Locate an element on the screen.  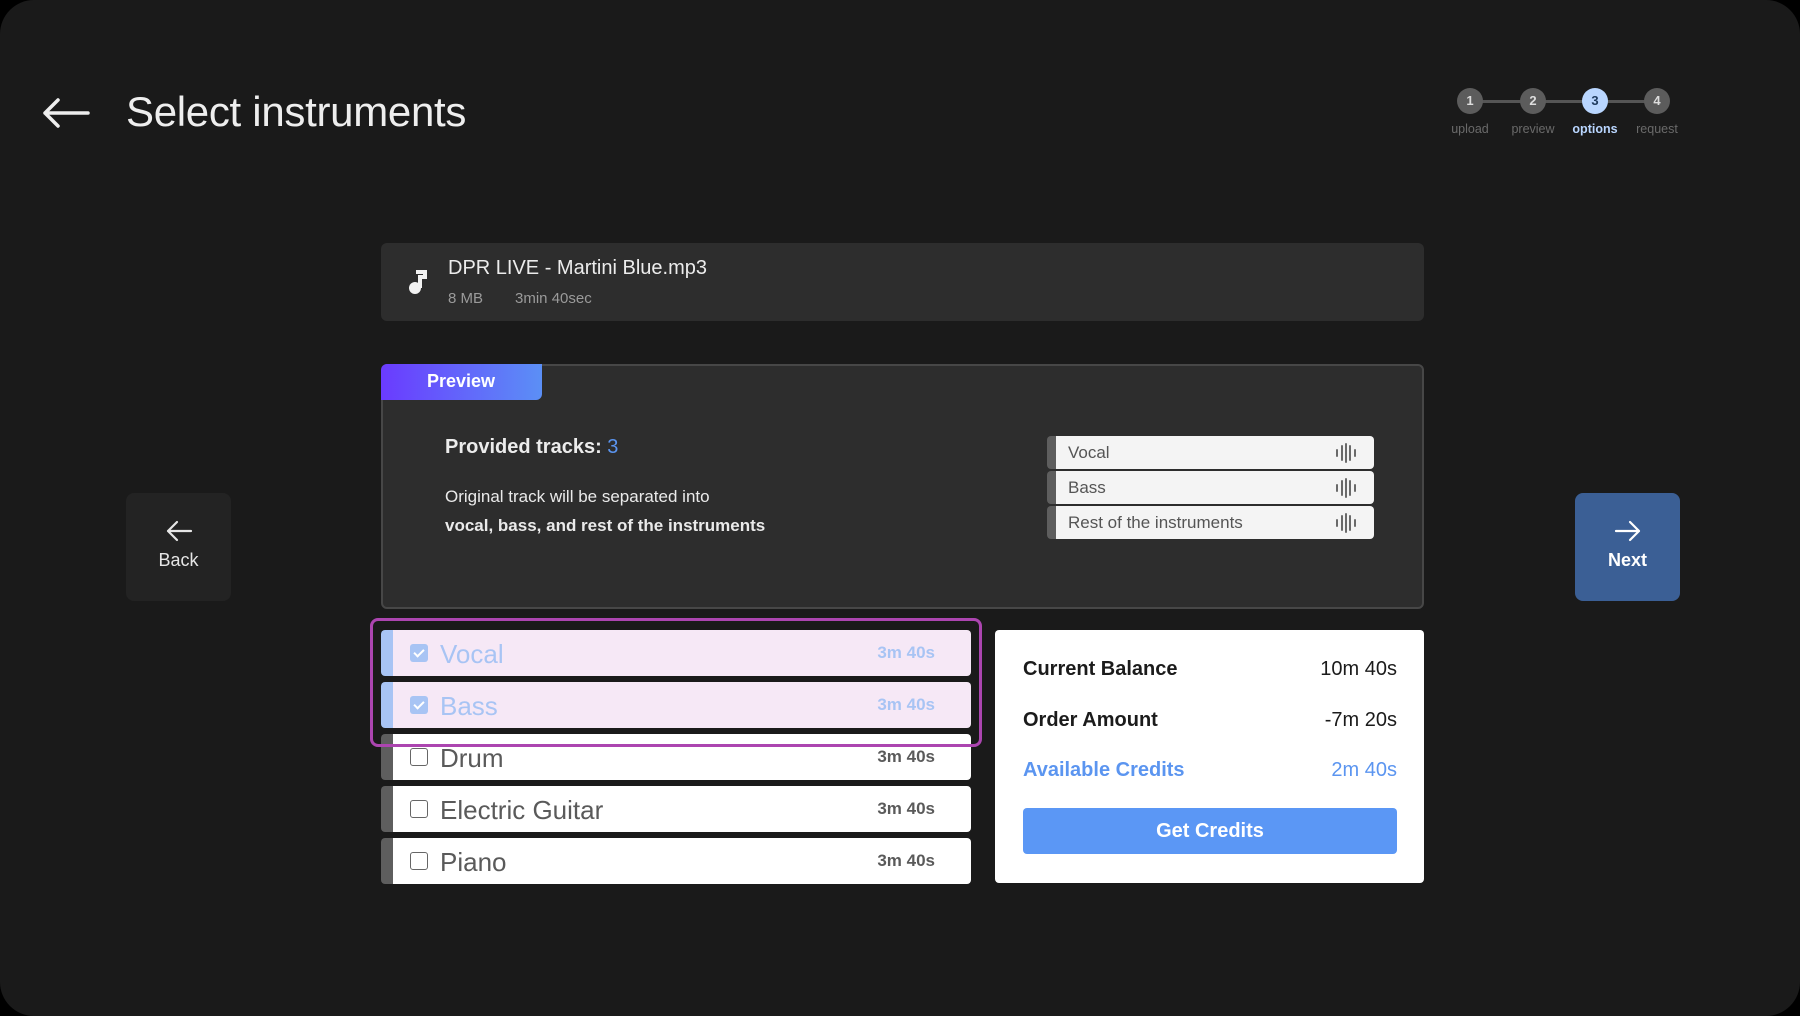
provided-tracks-count: 3 is located at coordinates (613, 447).